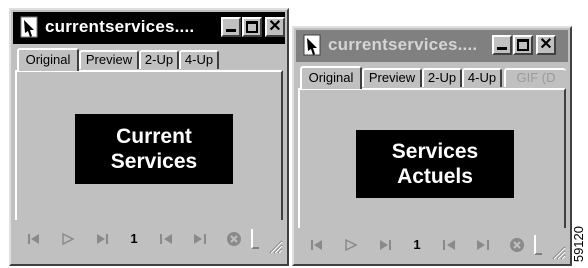  What do you see at coordinates (578, 243) in the screenshot?
I see `figure-id: 59120` at bounding box center [578, 243].